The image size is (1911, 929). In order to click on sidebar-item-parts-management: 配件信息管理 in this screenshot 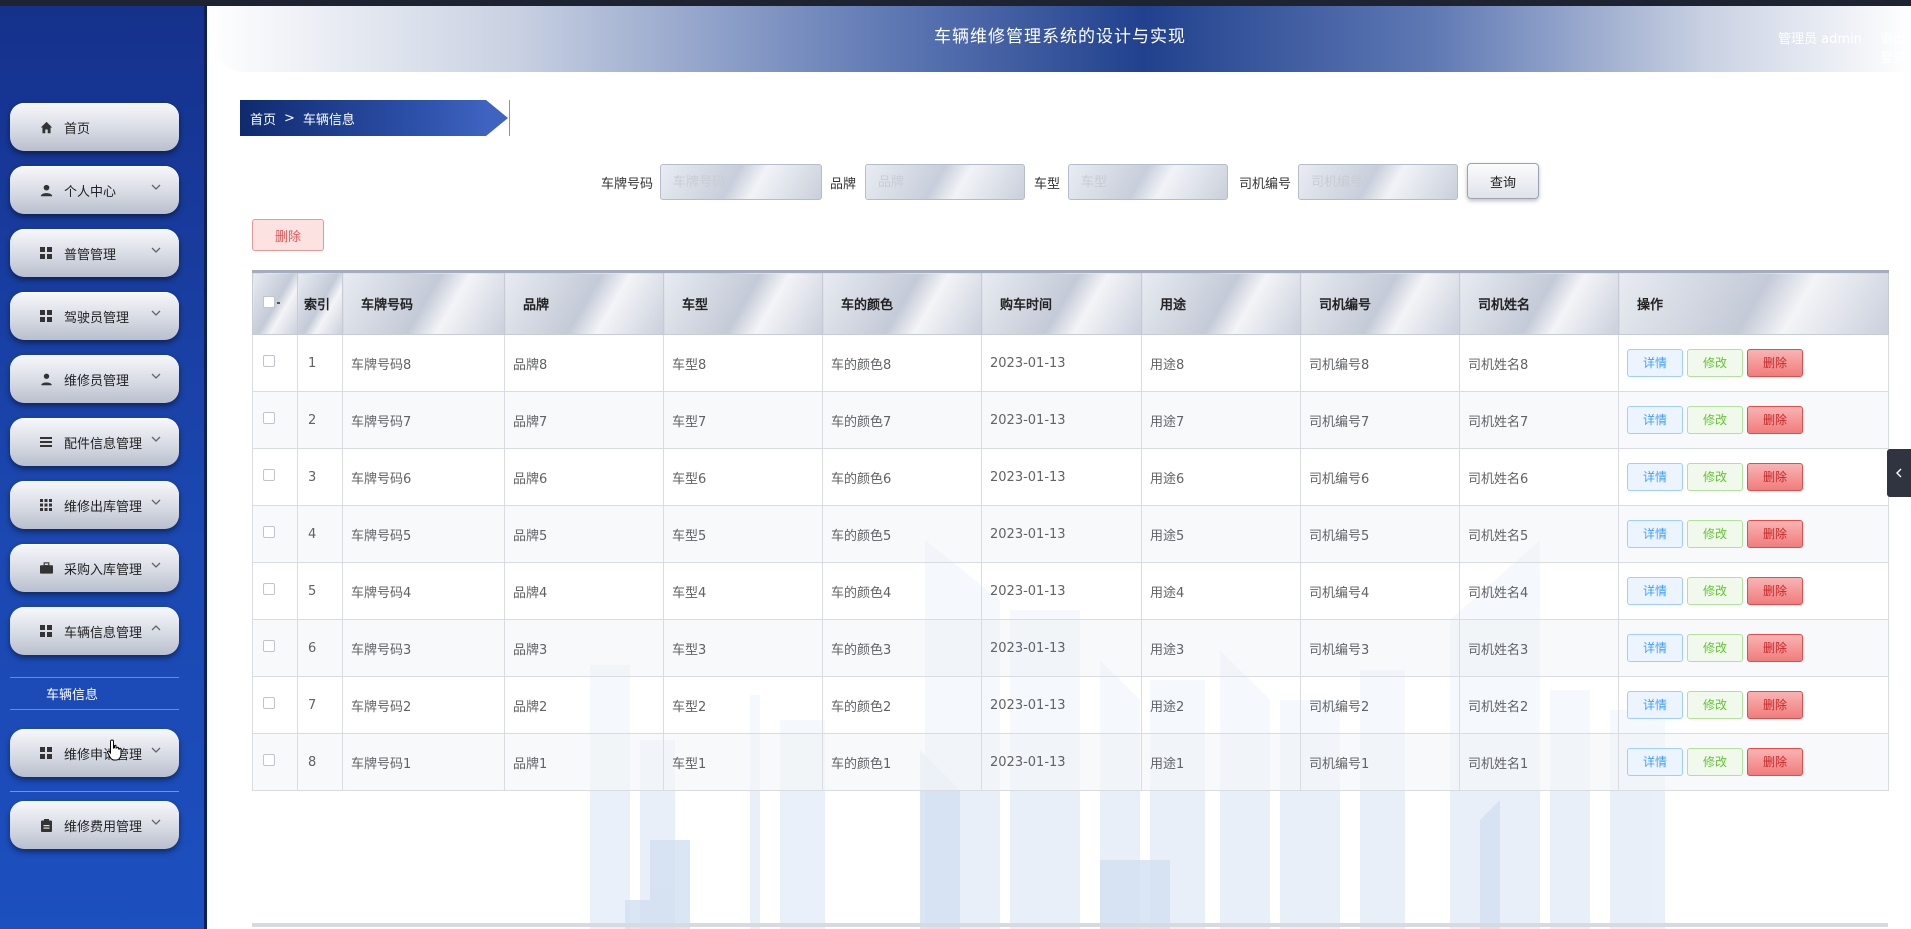, I will do `click(94, 442)`.